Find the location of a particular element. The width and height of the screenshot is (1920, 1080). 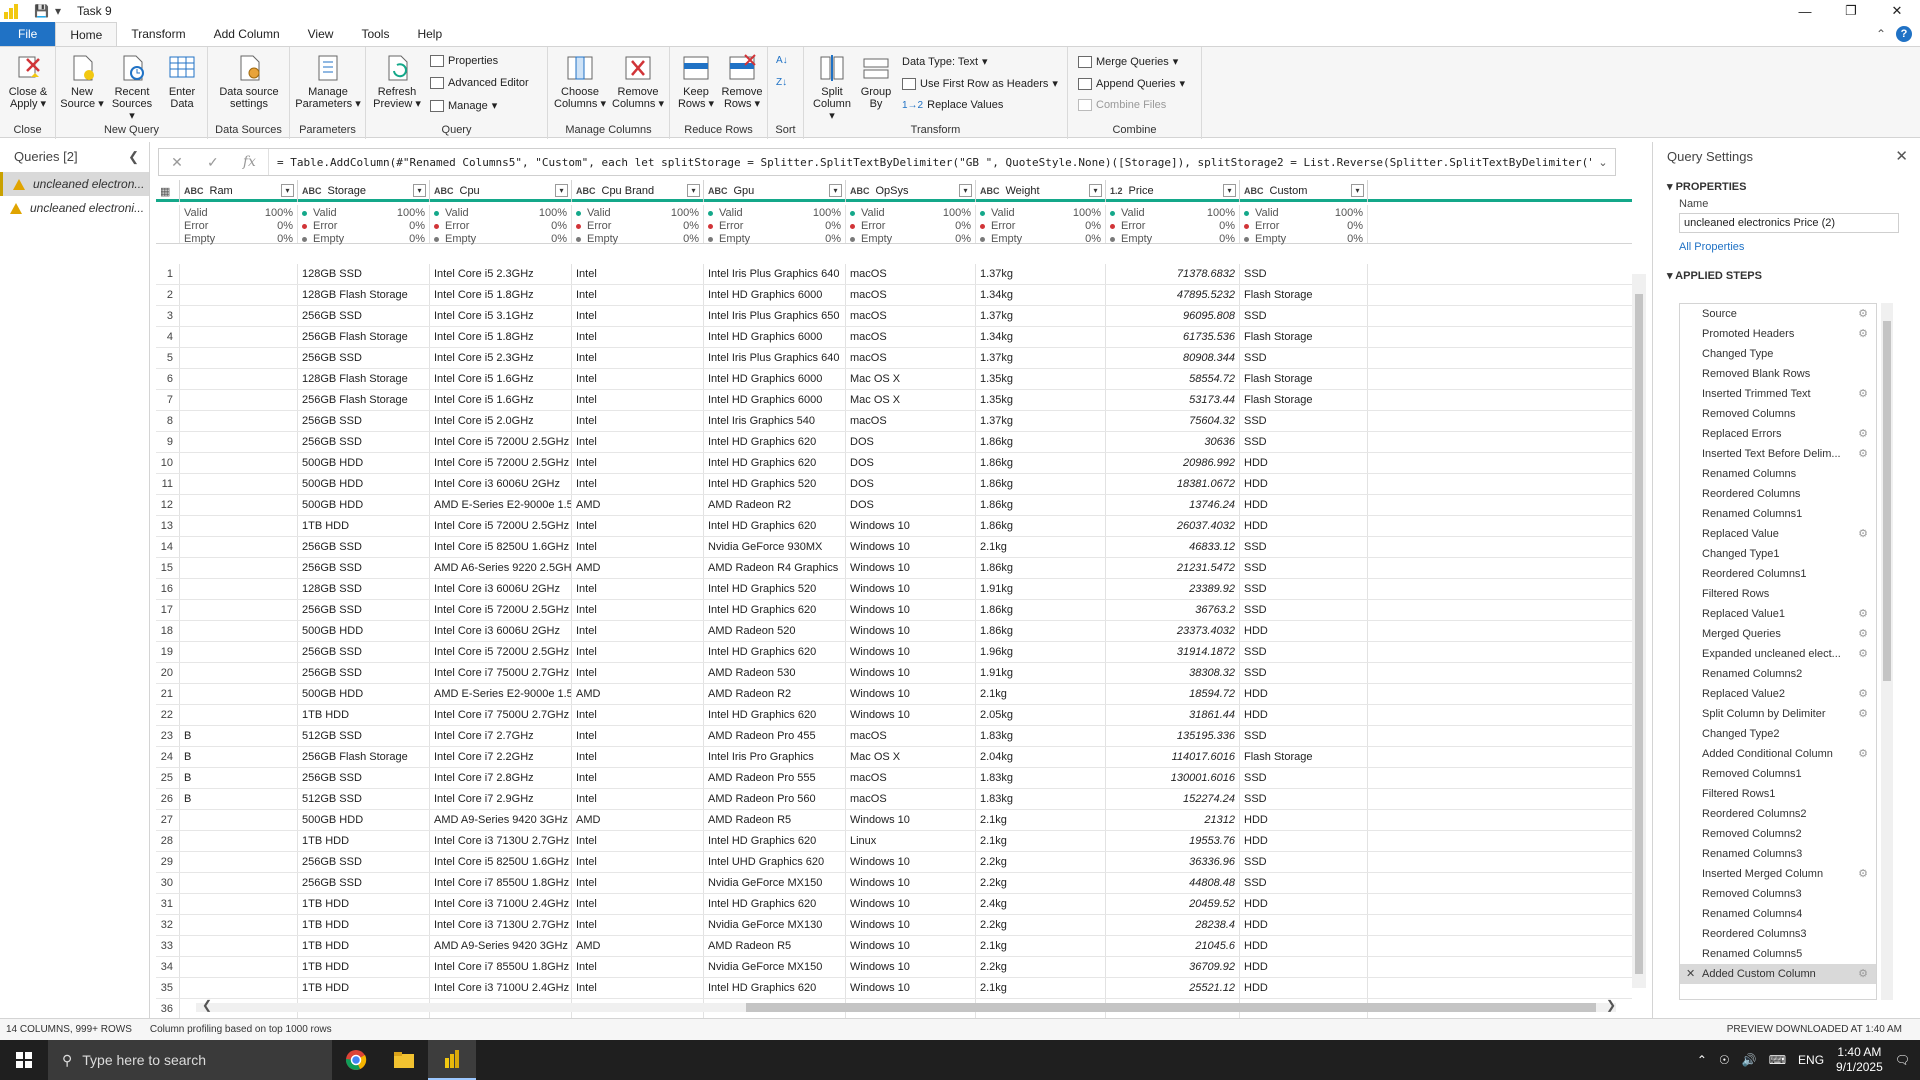

applied-step: Removed Columns2 is located at coordinates (1778, 834).